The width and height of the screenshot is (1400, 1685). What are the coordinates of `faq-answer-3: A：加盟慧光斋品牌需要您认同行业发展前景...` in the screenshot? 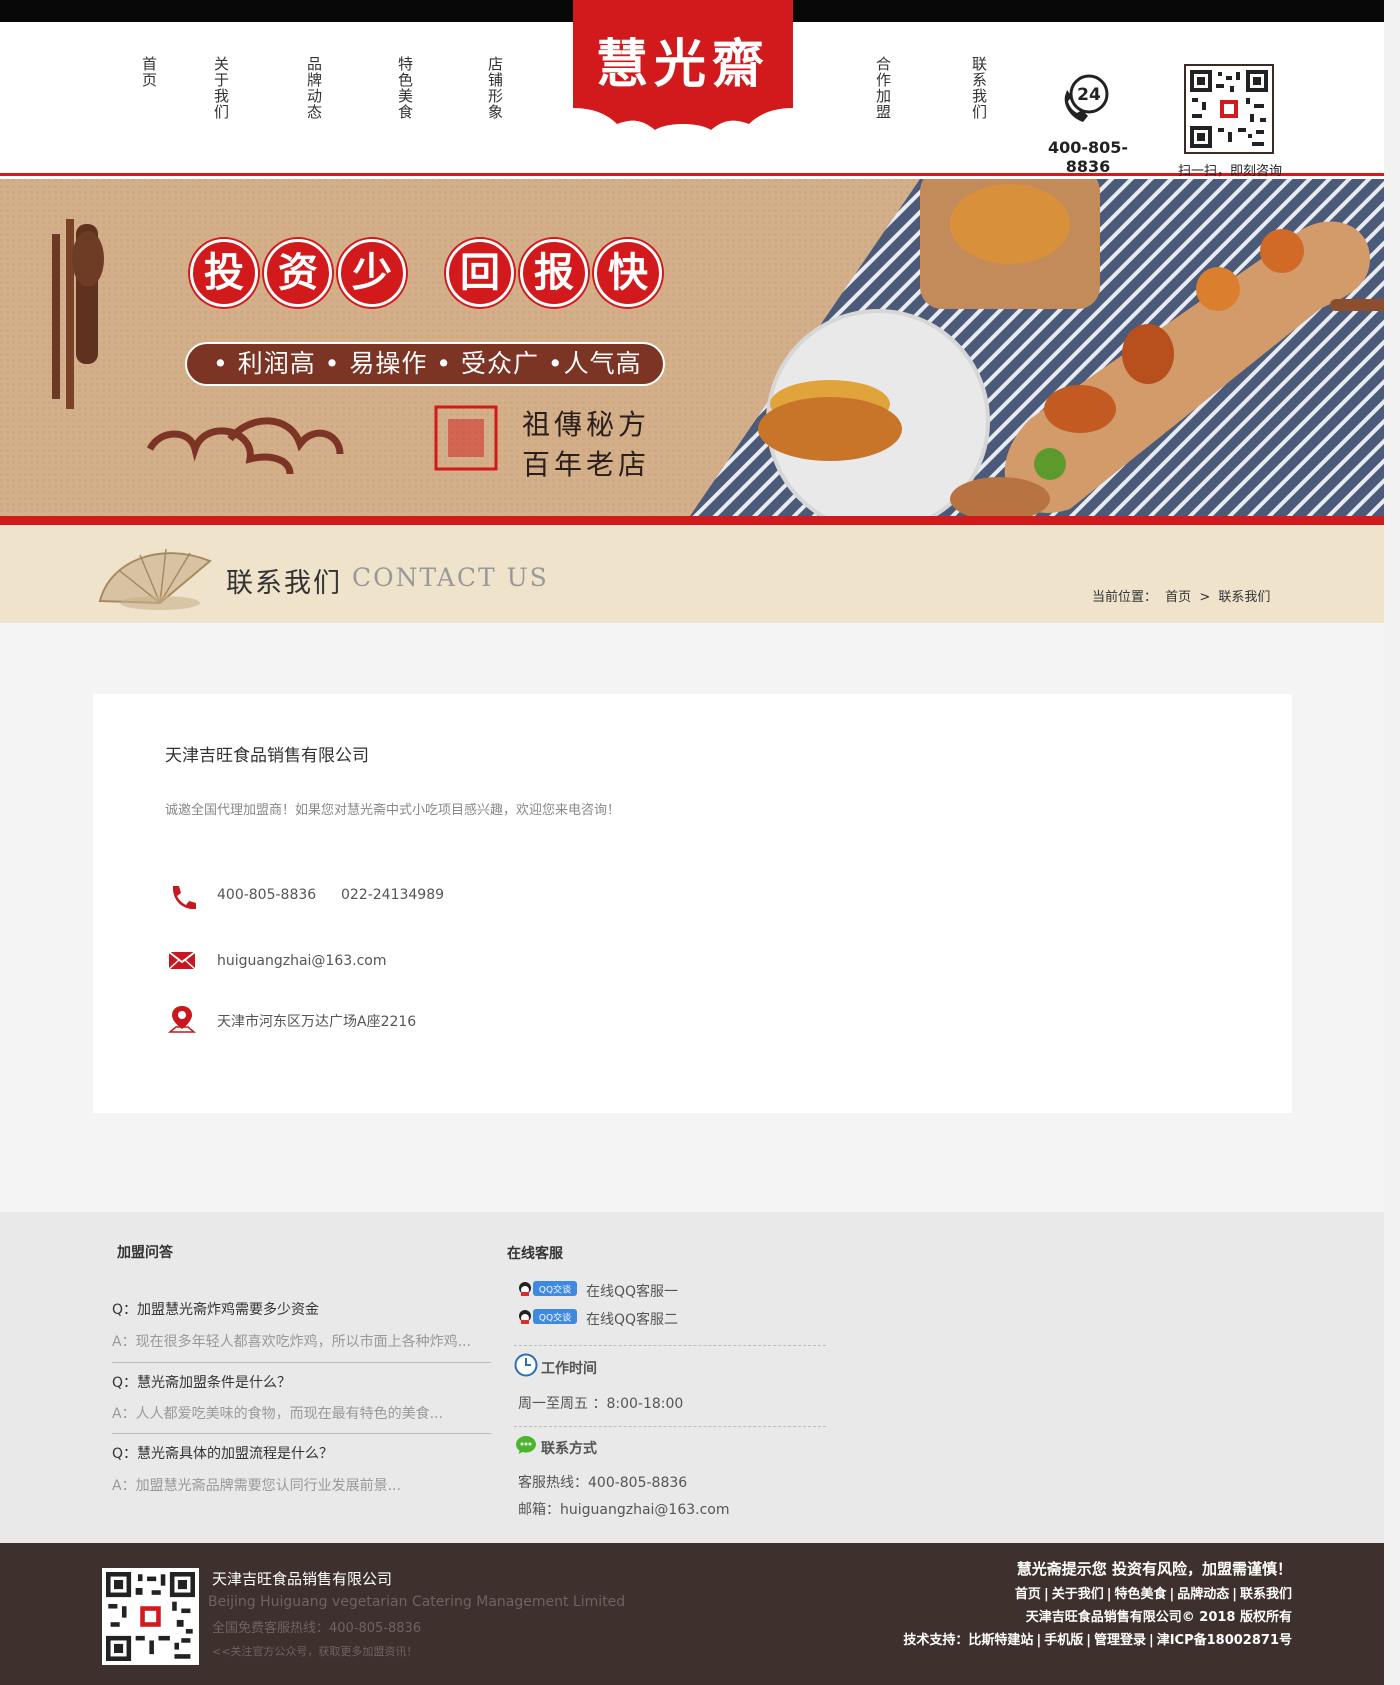 It's located at (256, 1486).